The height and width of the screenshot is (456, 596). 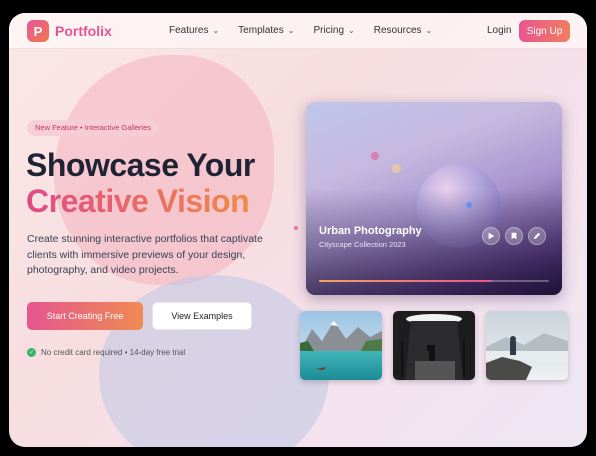 I want to click on bookmark-icon, so click(x=514, y=236).